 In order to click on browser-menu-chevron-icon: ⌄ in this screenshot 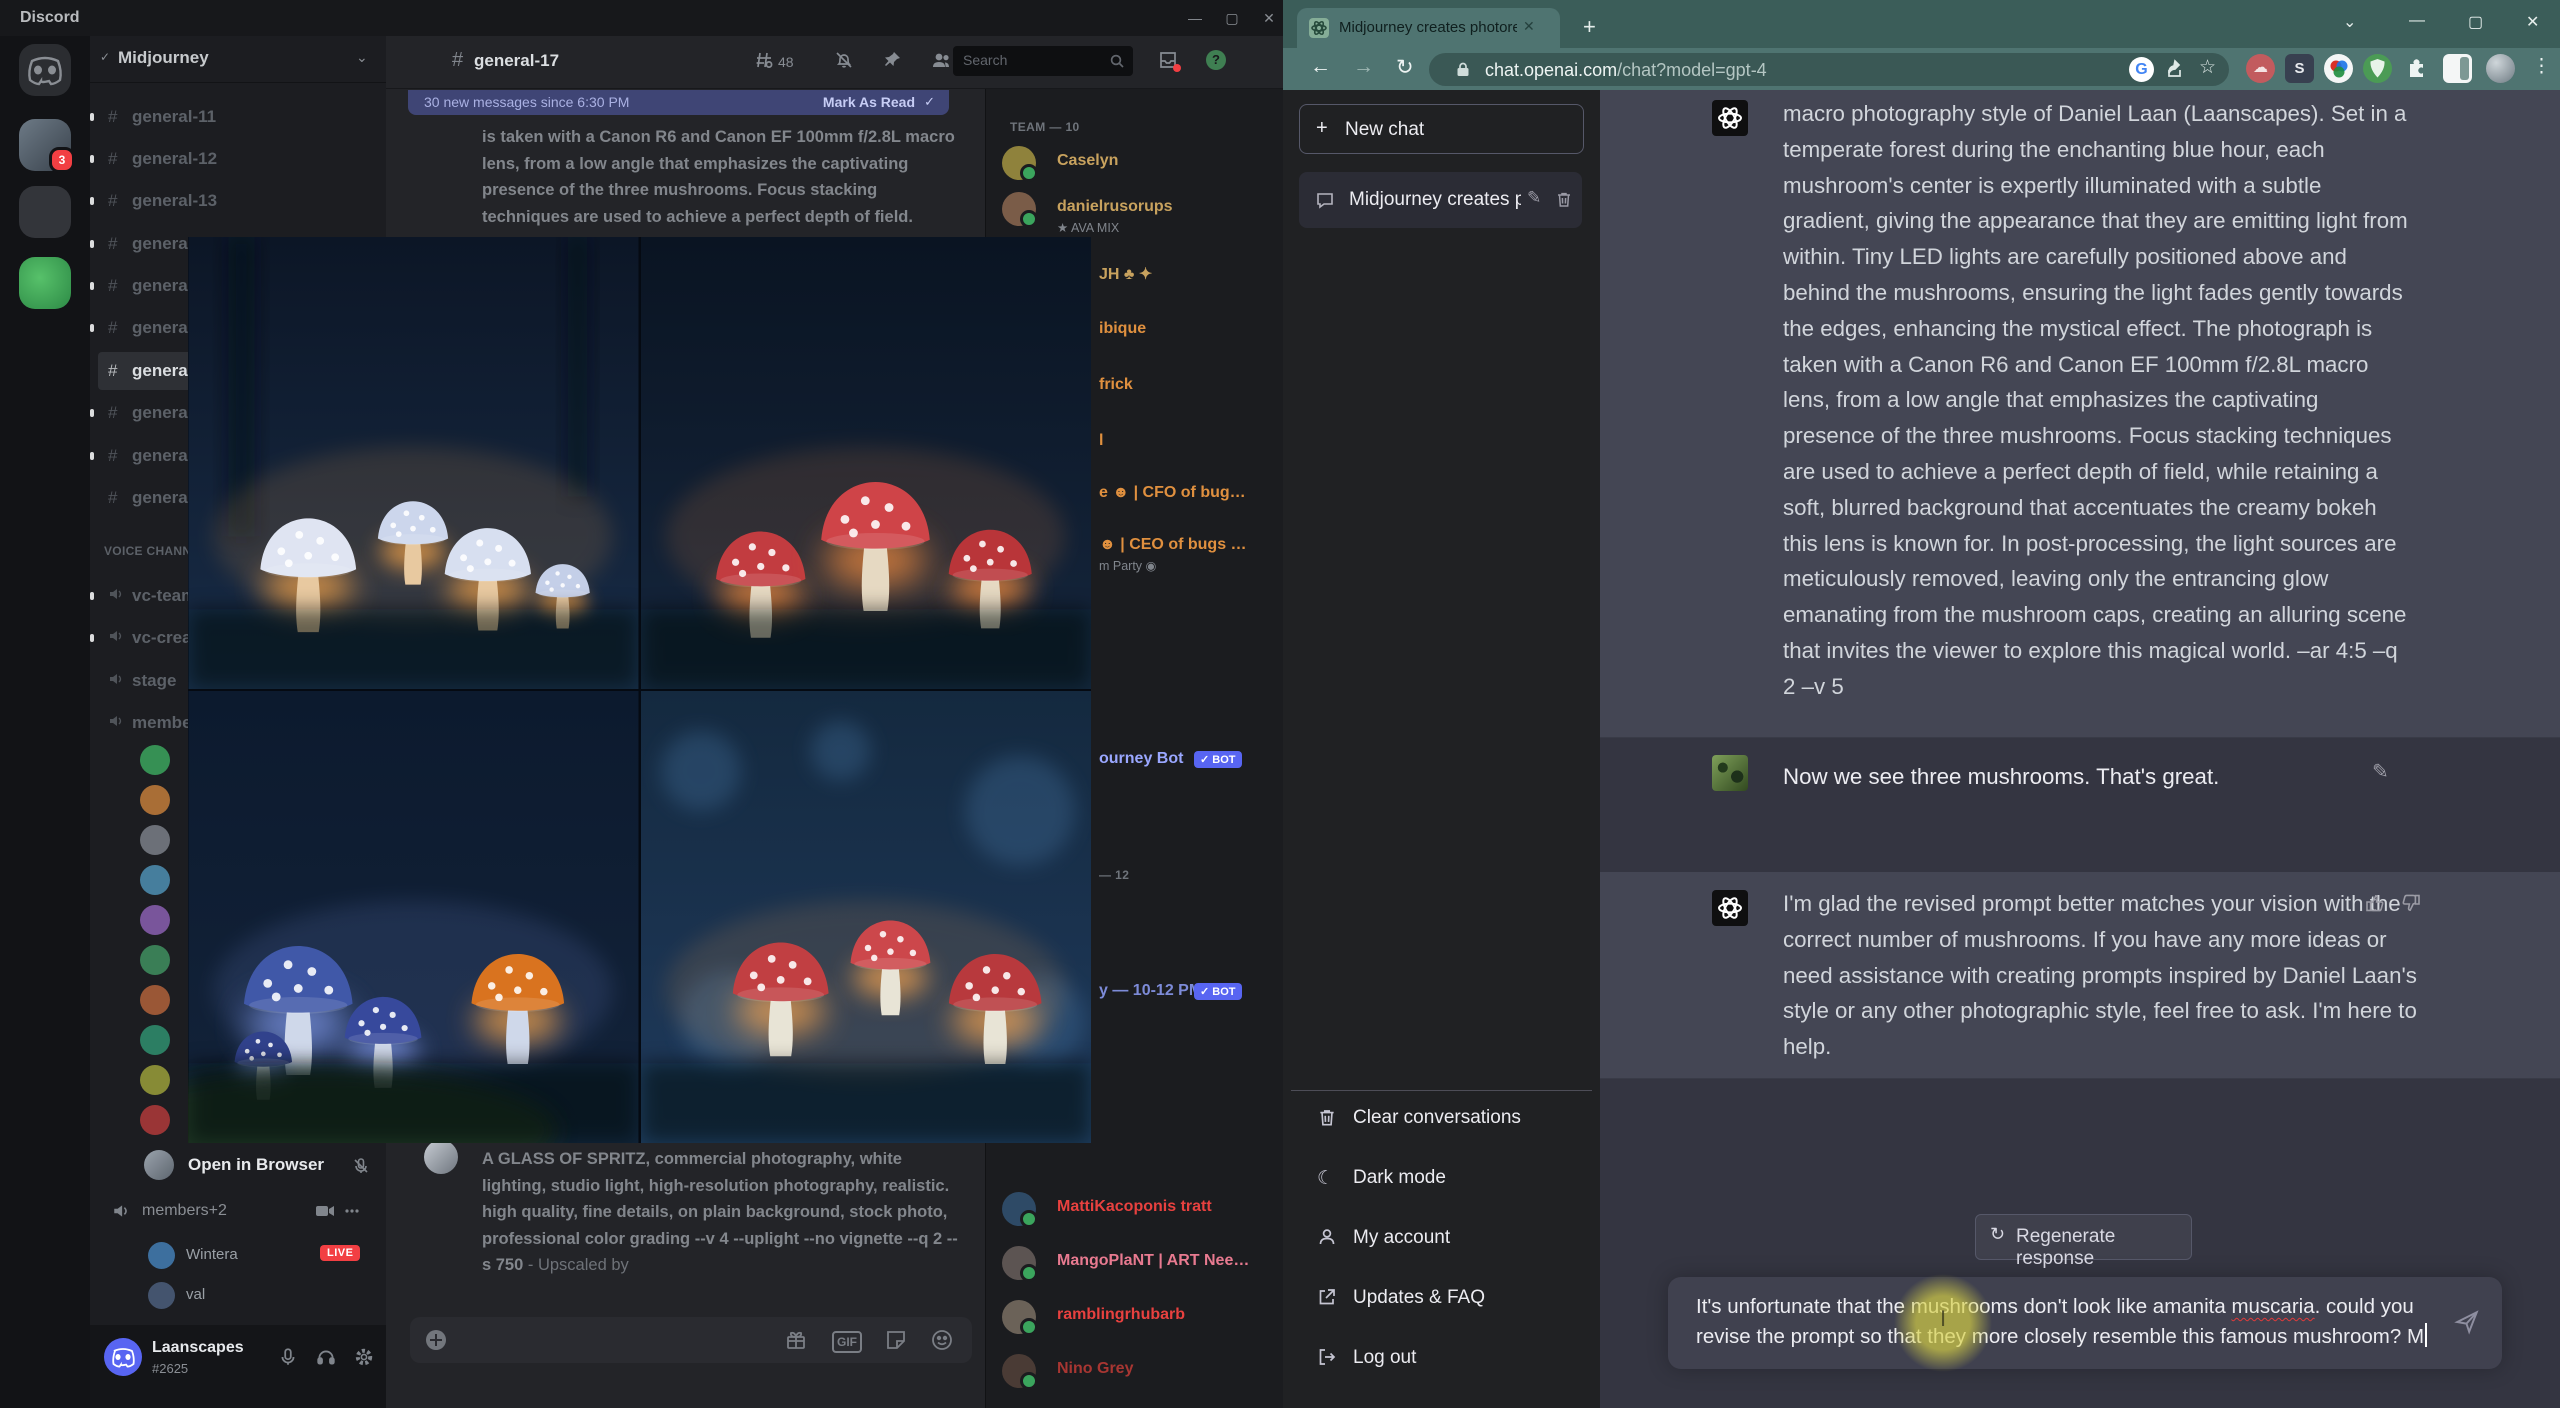, I will do `click(2349, 22)`.